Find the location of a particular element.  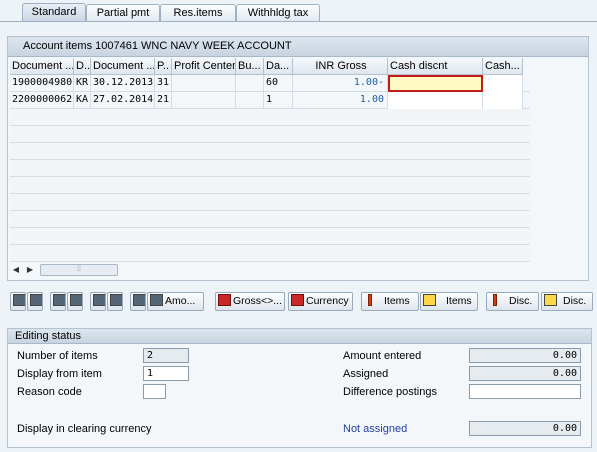

col-header-profit-center: Profit Center is located at coordinates (204, 66).